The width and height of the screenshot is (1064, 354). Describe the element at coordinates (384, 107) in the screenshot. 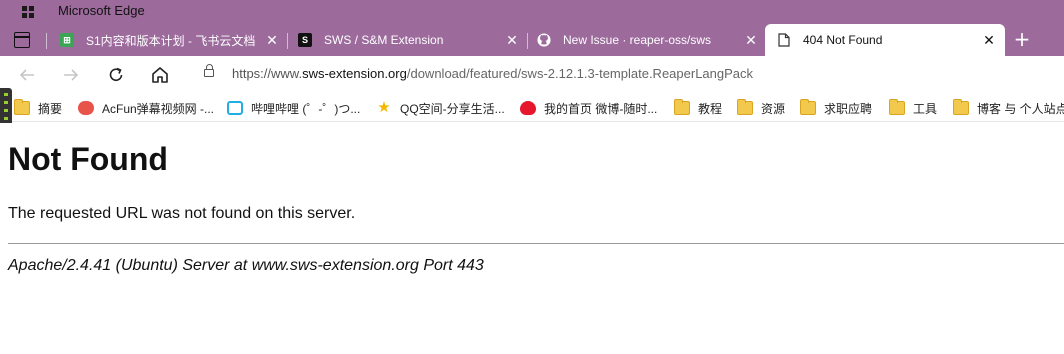

I see `qzone-star-icon: ★` at that location.